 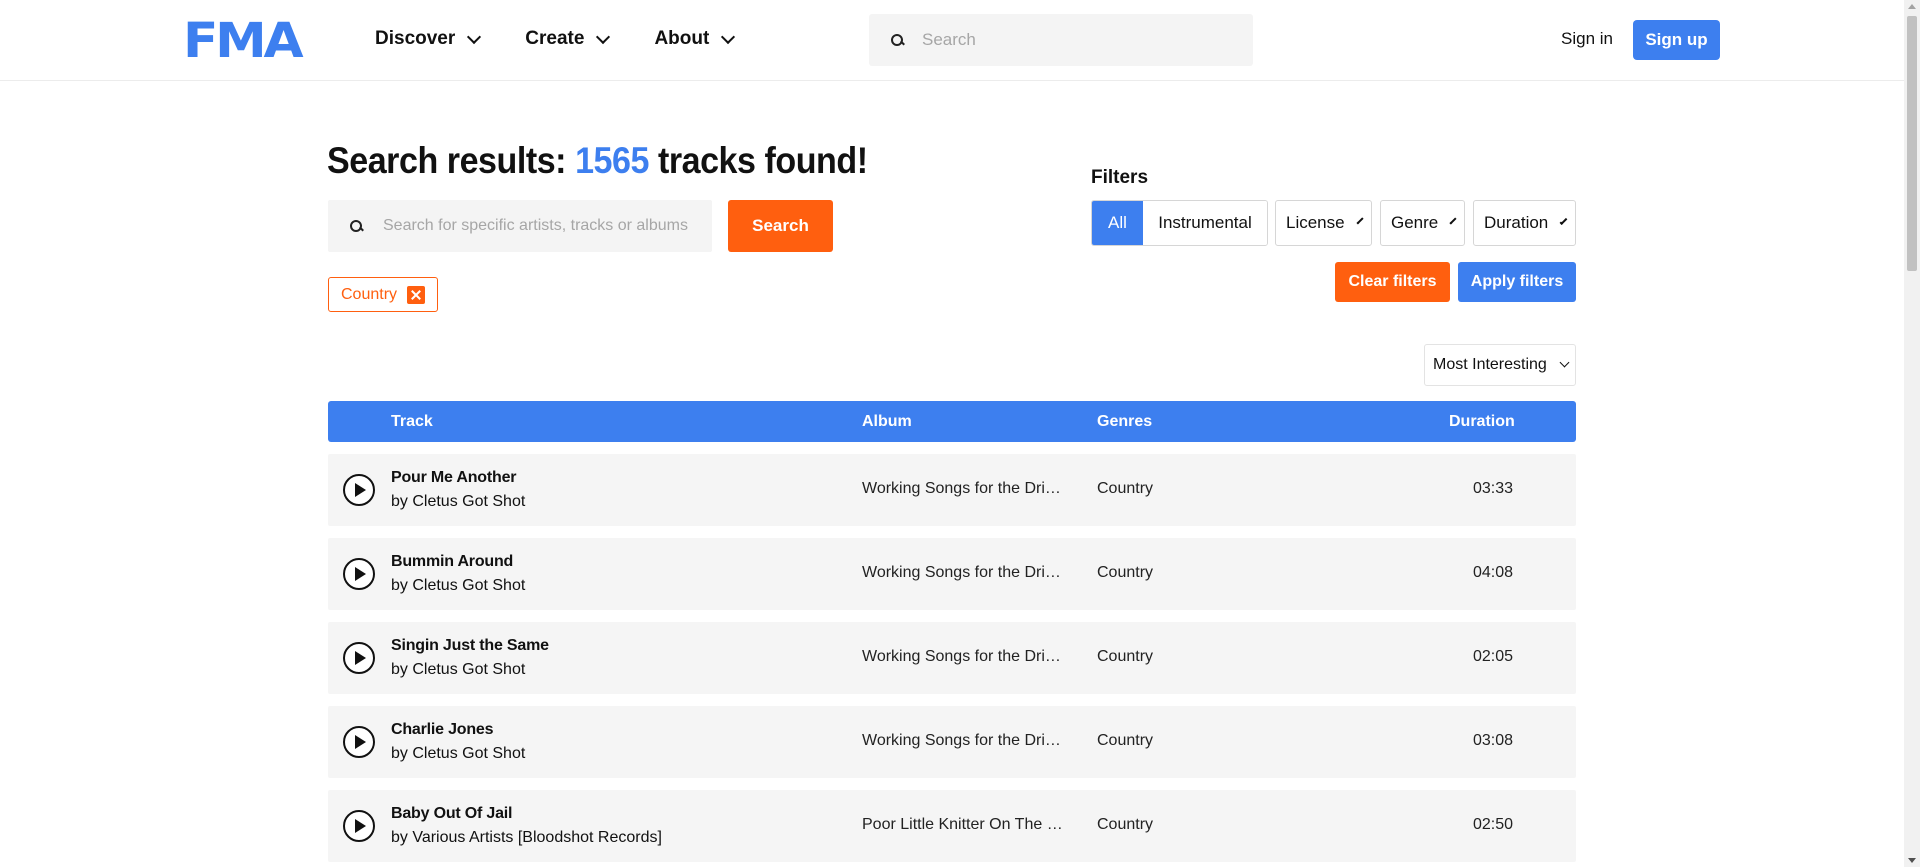 I want to click on track-type-toggle: All Instrumental, so click(x=1179, y=223).